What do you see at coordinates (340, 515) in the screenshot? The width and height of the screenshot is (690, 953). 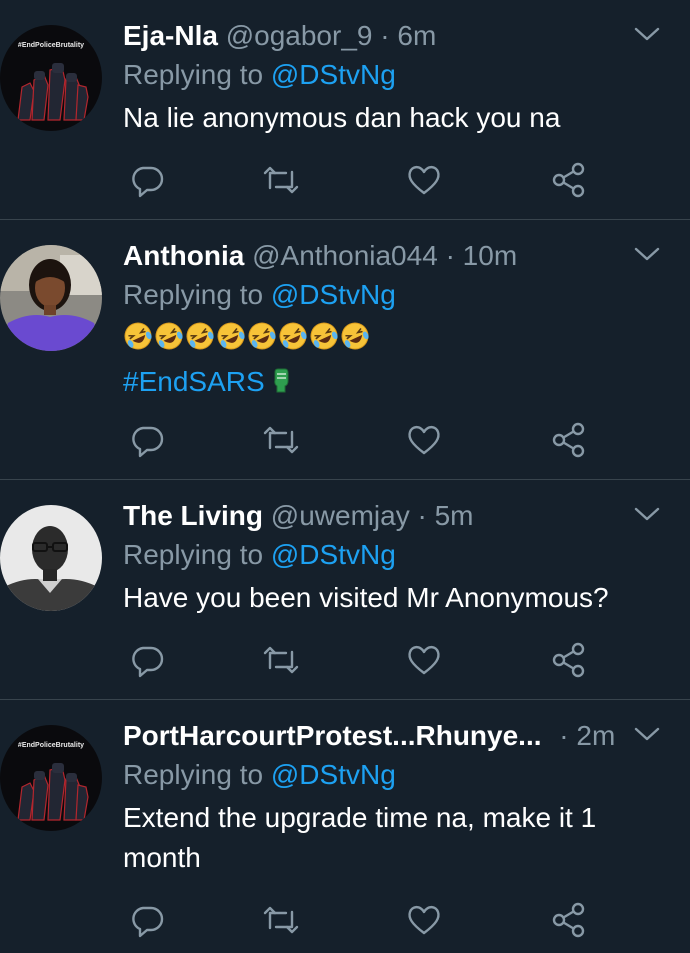 I see `handle: @uwemjay` at bounding box center [340, 515].